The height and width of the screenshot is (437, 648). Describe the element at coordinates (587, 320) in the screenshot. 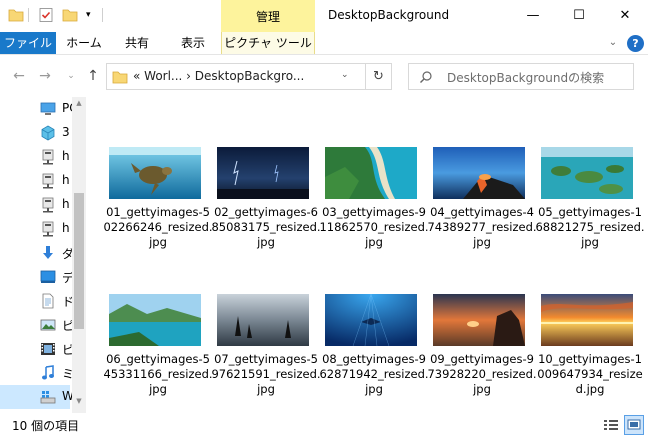

I see `thumbnail-sunset-clouds` at that location.